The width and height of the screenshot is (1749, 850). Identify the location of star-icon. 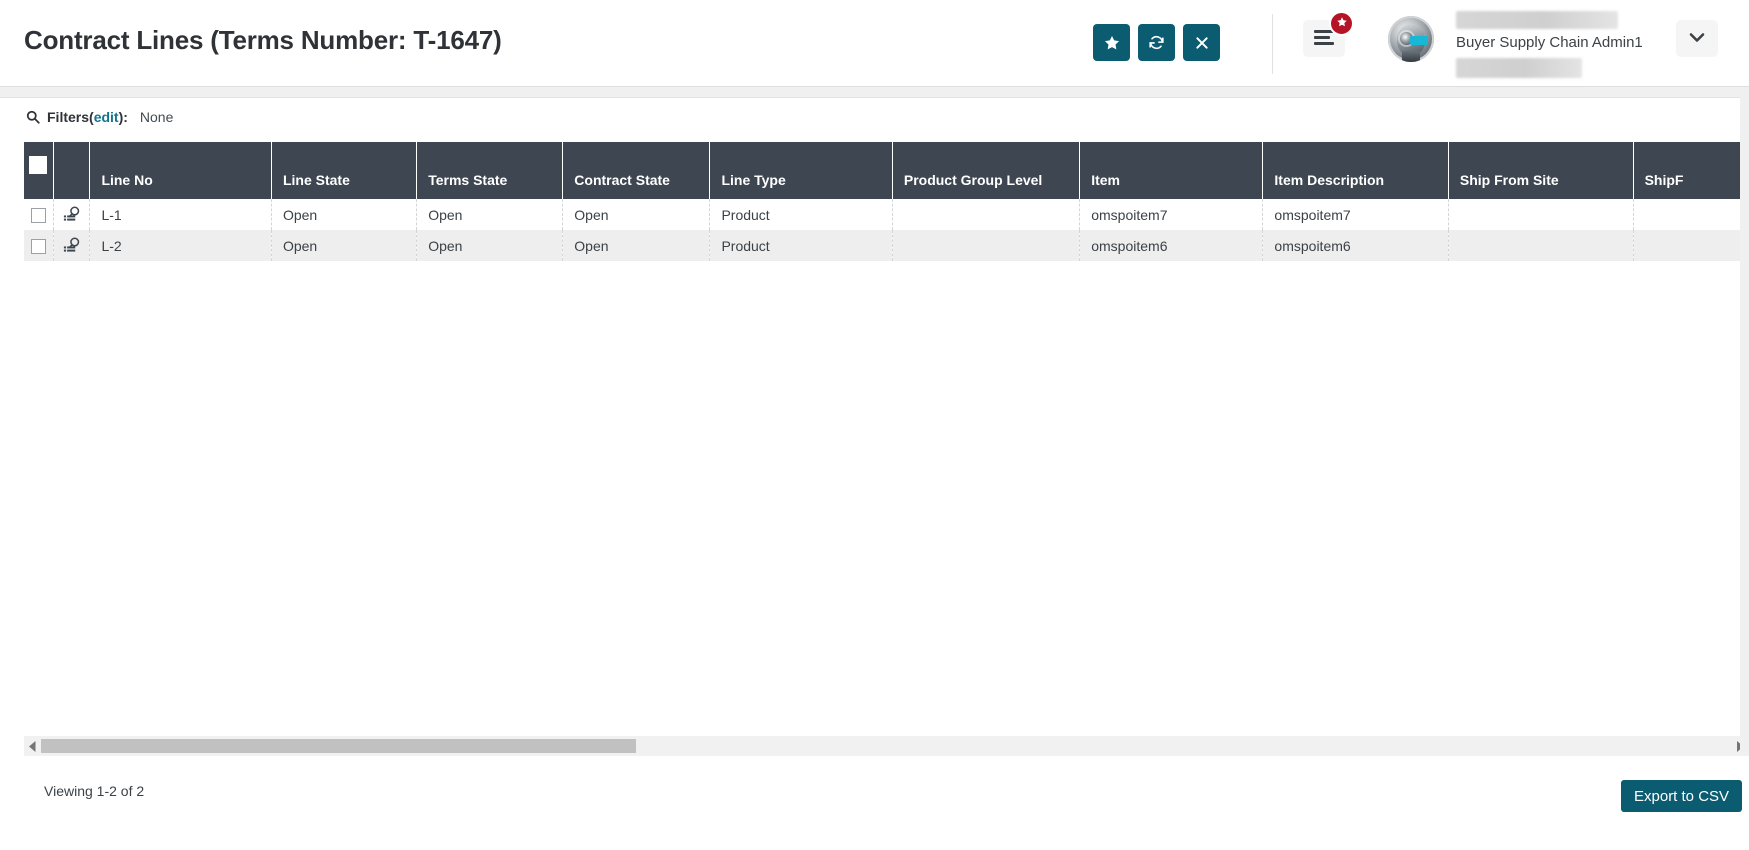
(1112, 43).